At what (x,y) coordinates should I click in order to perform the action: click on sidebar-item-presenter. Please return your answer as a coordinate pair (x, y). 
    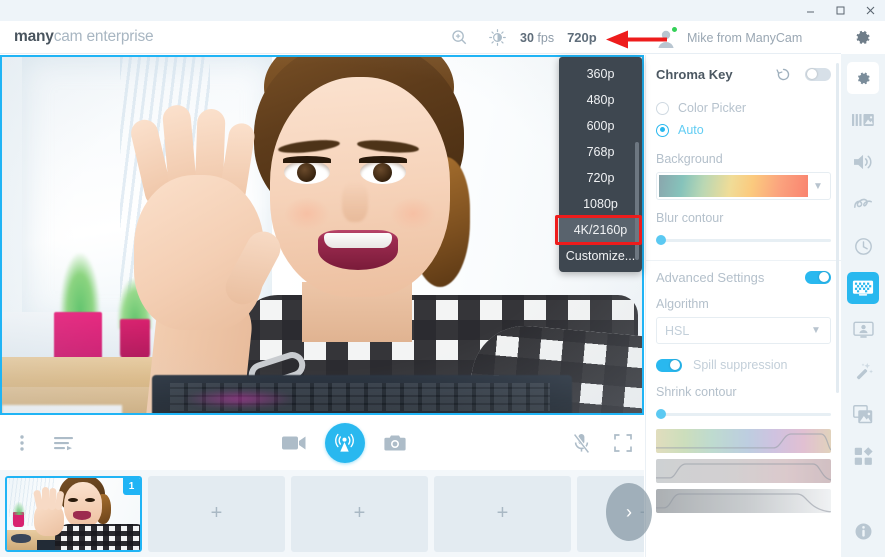
    Looking at the image, I should click on (863, 330).